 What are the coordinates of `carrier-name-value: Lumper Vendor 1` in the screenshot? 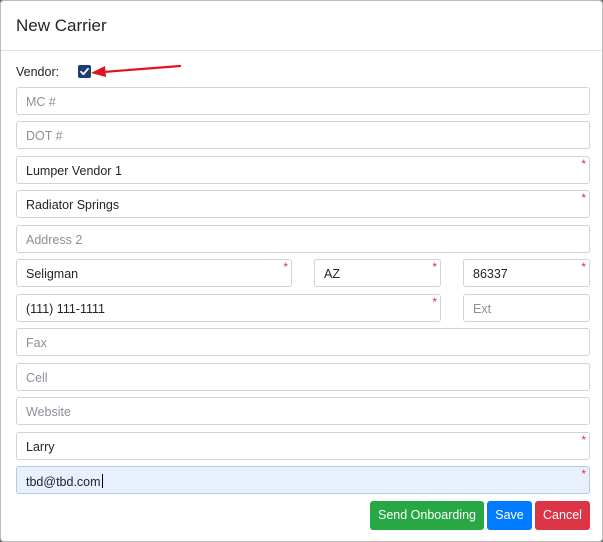 It's located at (74, 171).